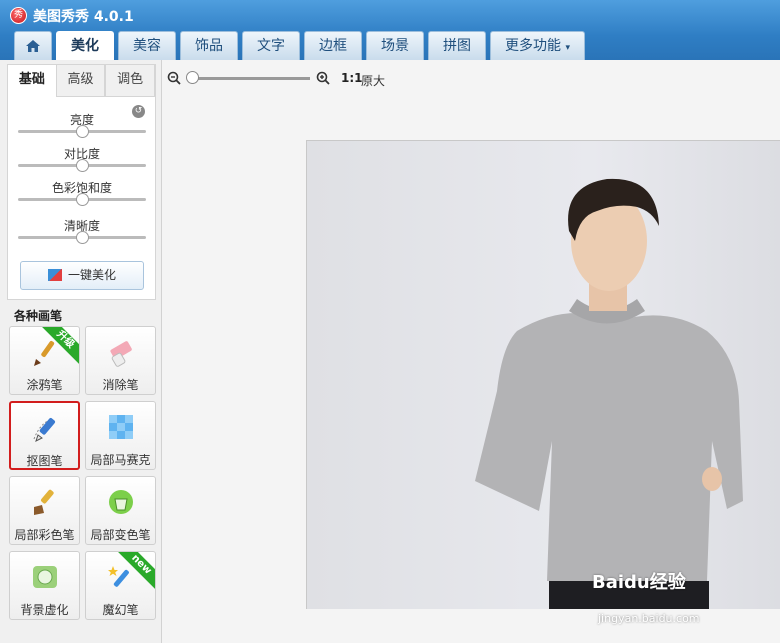  What do you see at coordinates (395, 45) in the screenshot?
I see `tab-scene: 场景` at bounding box center [395, 45].